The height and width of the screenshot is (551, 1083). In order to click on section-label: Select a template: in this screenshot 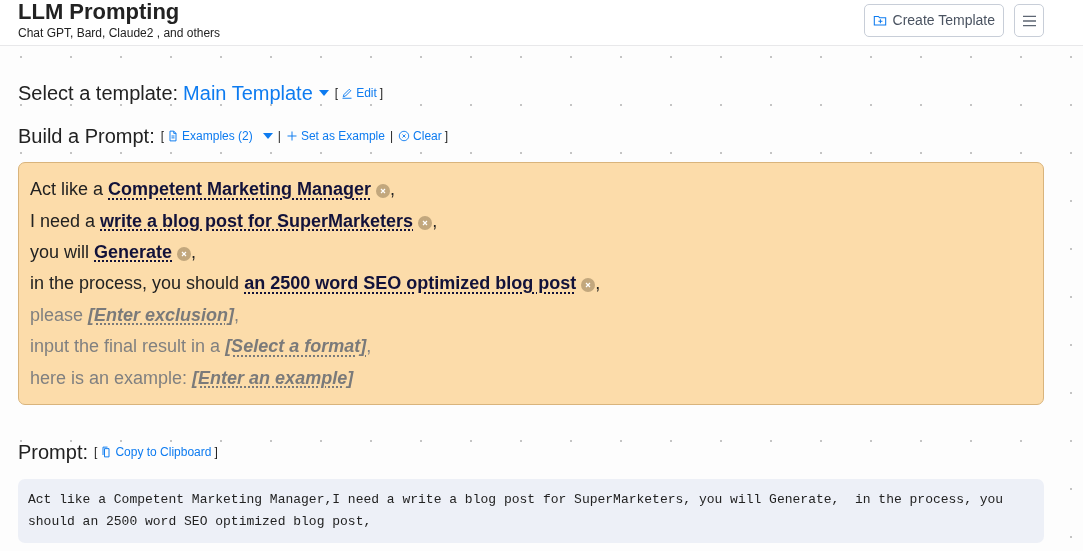, I will do `click(98, 93)`.